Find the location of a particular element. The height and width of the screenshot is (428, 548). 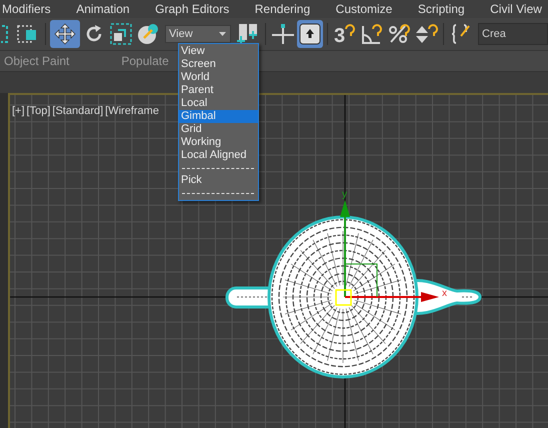

menu-option: Gimbal is located at coordinates (218, 116).